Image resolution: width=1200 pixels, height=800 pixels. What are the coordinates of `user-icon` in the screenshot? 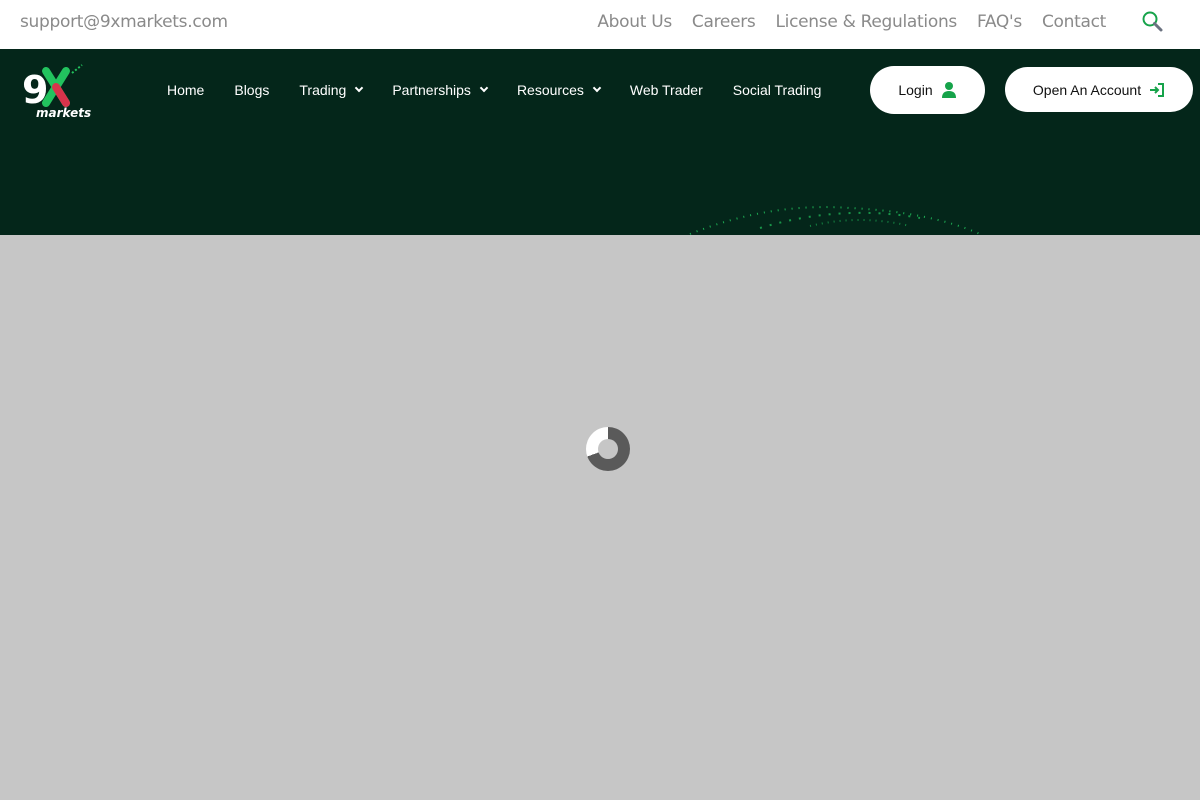 It's located at (948, 90).